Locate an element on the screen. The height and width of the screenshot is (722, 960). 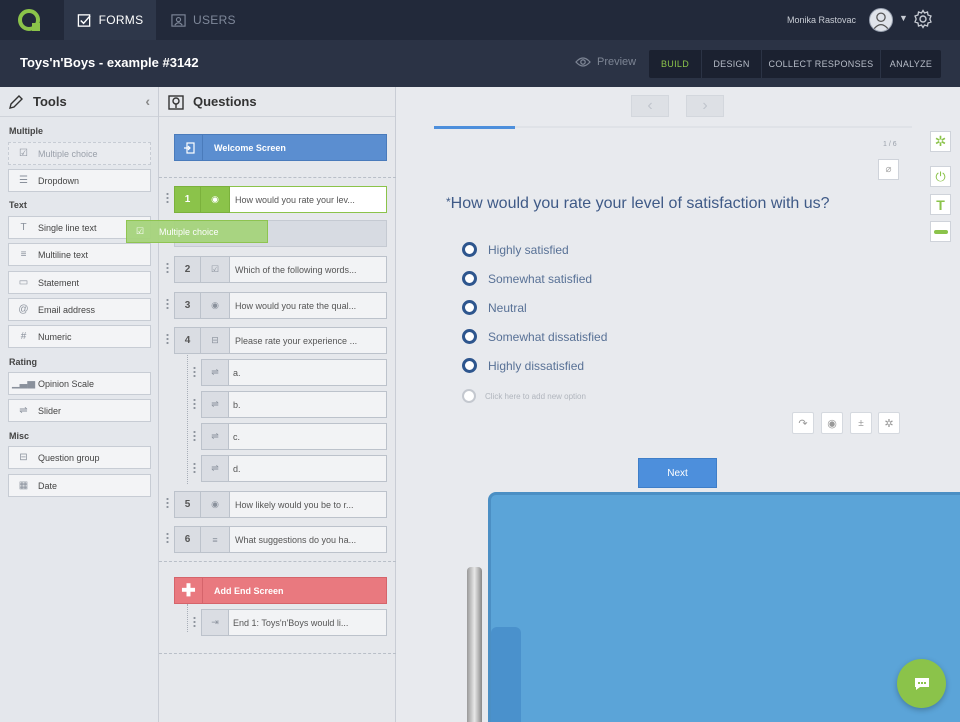
tool-opinion-scale: ▁▃▅ Opinion Scale is located at coordinates (79, 383).